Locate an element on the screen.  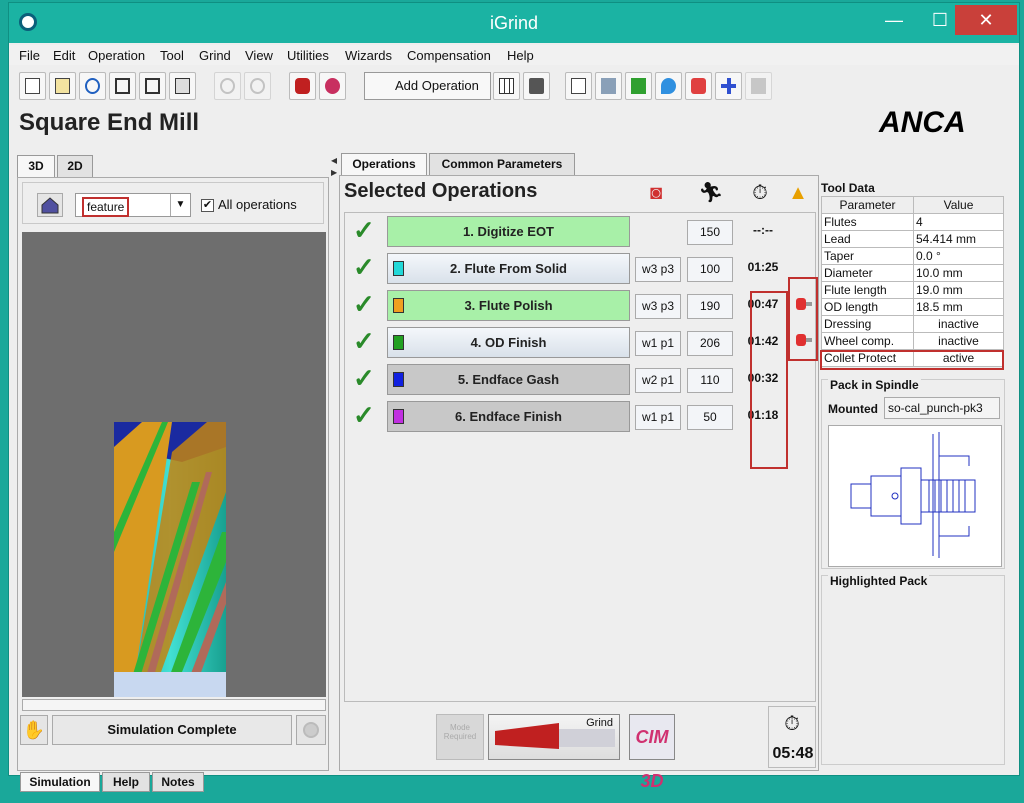
stop-simulation-button is located at coordinates (311, 730).